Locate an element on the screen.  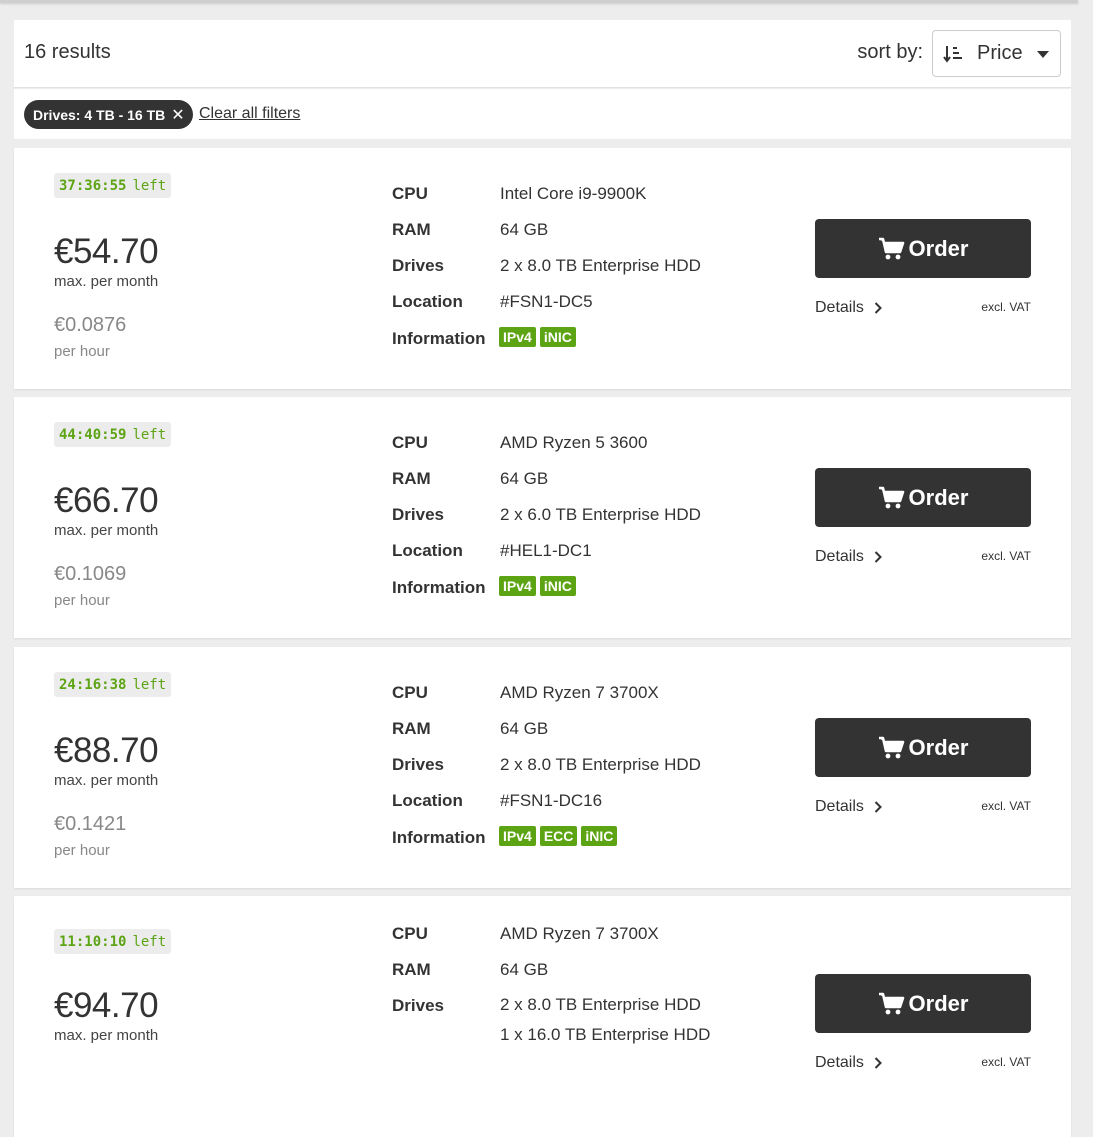
timer-value: 24:16:38 is located at coordinates (93, 684).